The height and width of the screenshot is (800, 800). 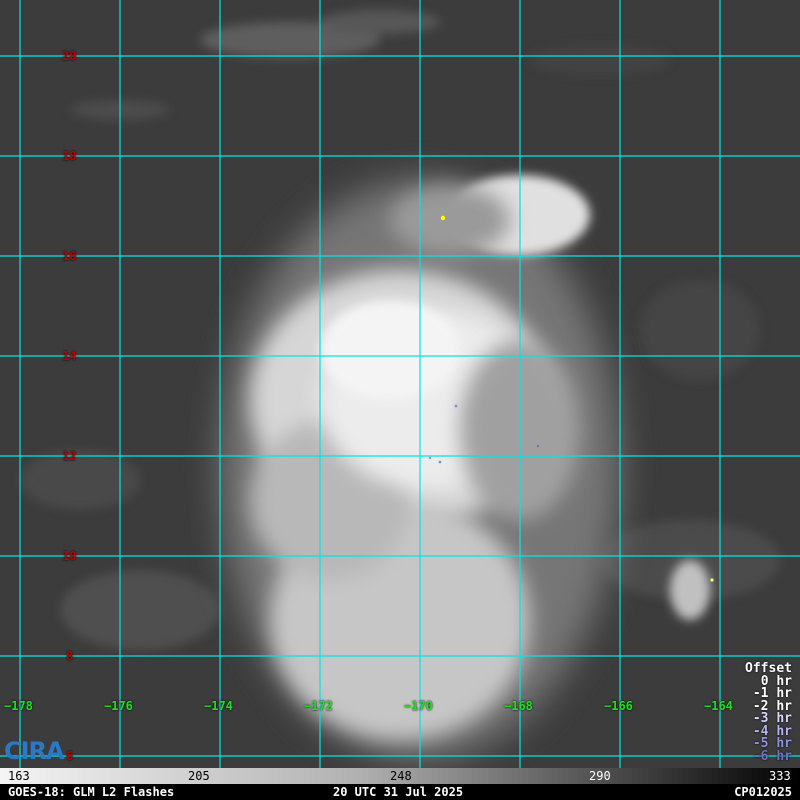 What do you see at coordinates (418, 706) in the screenshot?
I see `lon-label: −170` at bounding box center [418, 706].